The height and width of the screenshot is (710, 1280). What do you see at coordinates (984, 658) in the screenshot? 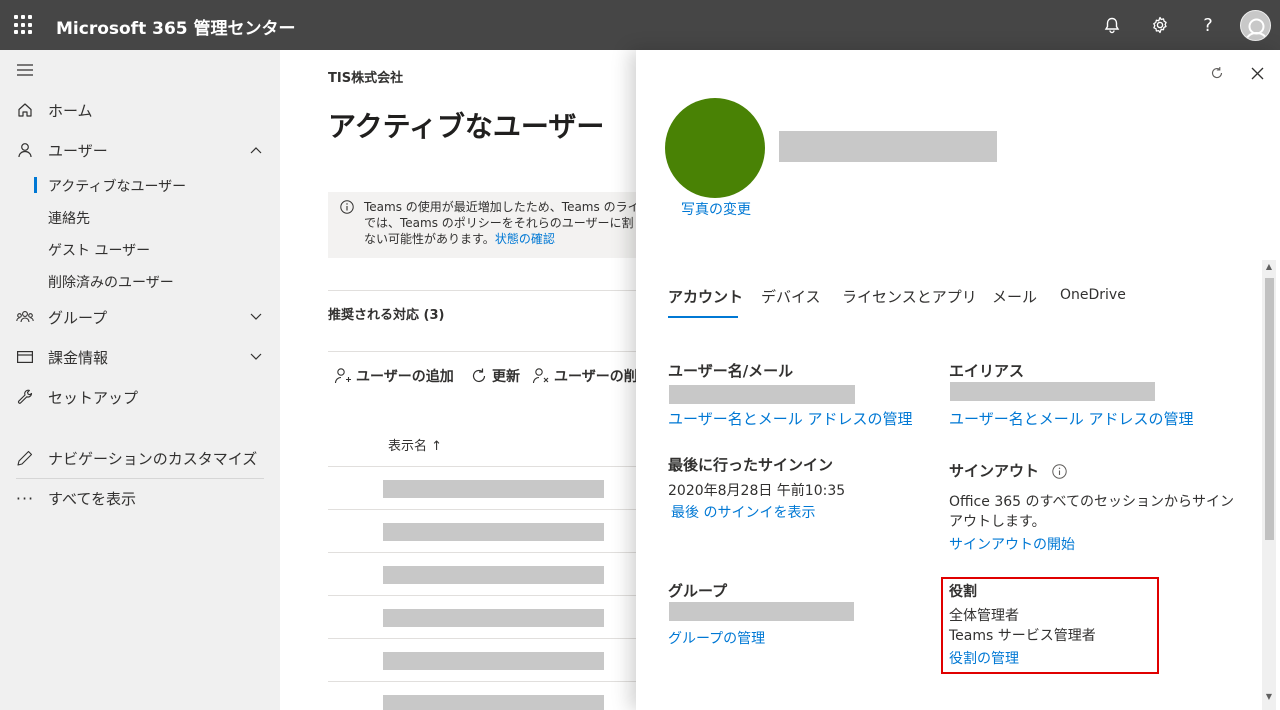
I see `manage-roles-link: 役割の管理` at bounding box center [984, 658].